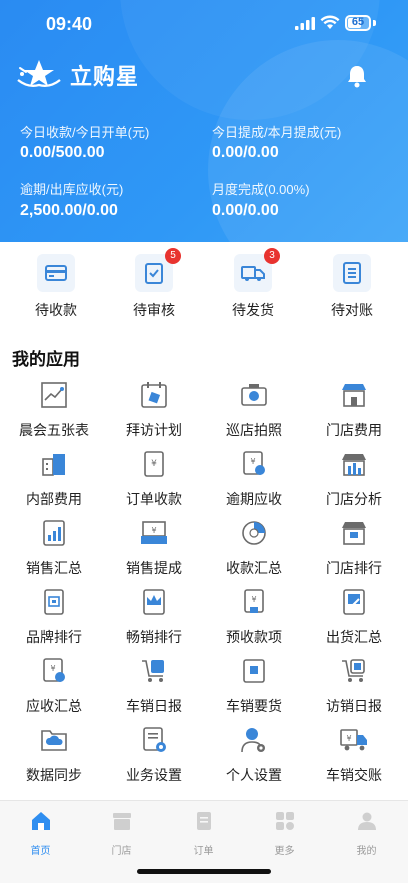 This screenshot has width=408, height=883. I want to click on app-label: 车销日报, so click(154, 706).